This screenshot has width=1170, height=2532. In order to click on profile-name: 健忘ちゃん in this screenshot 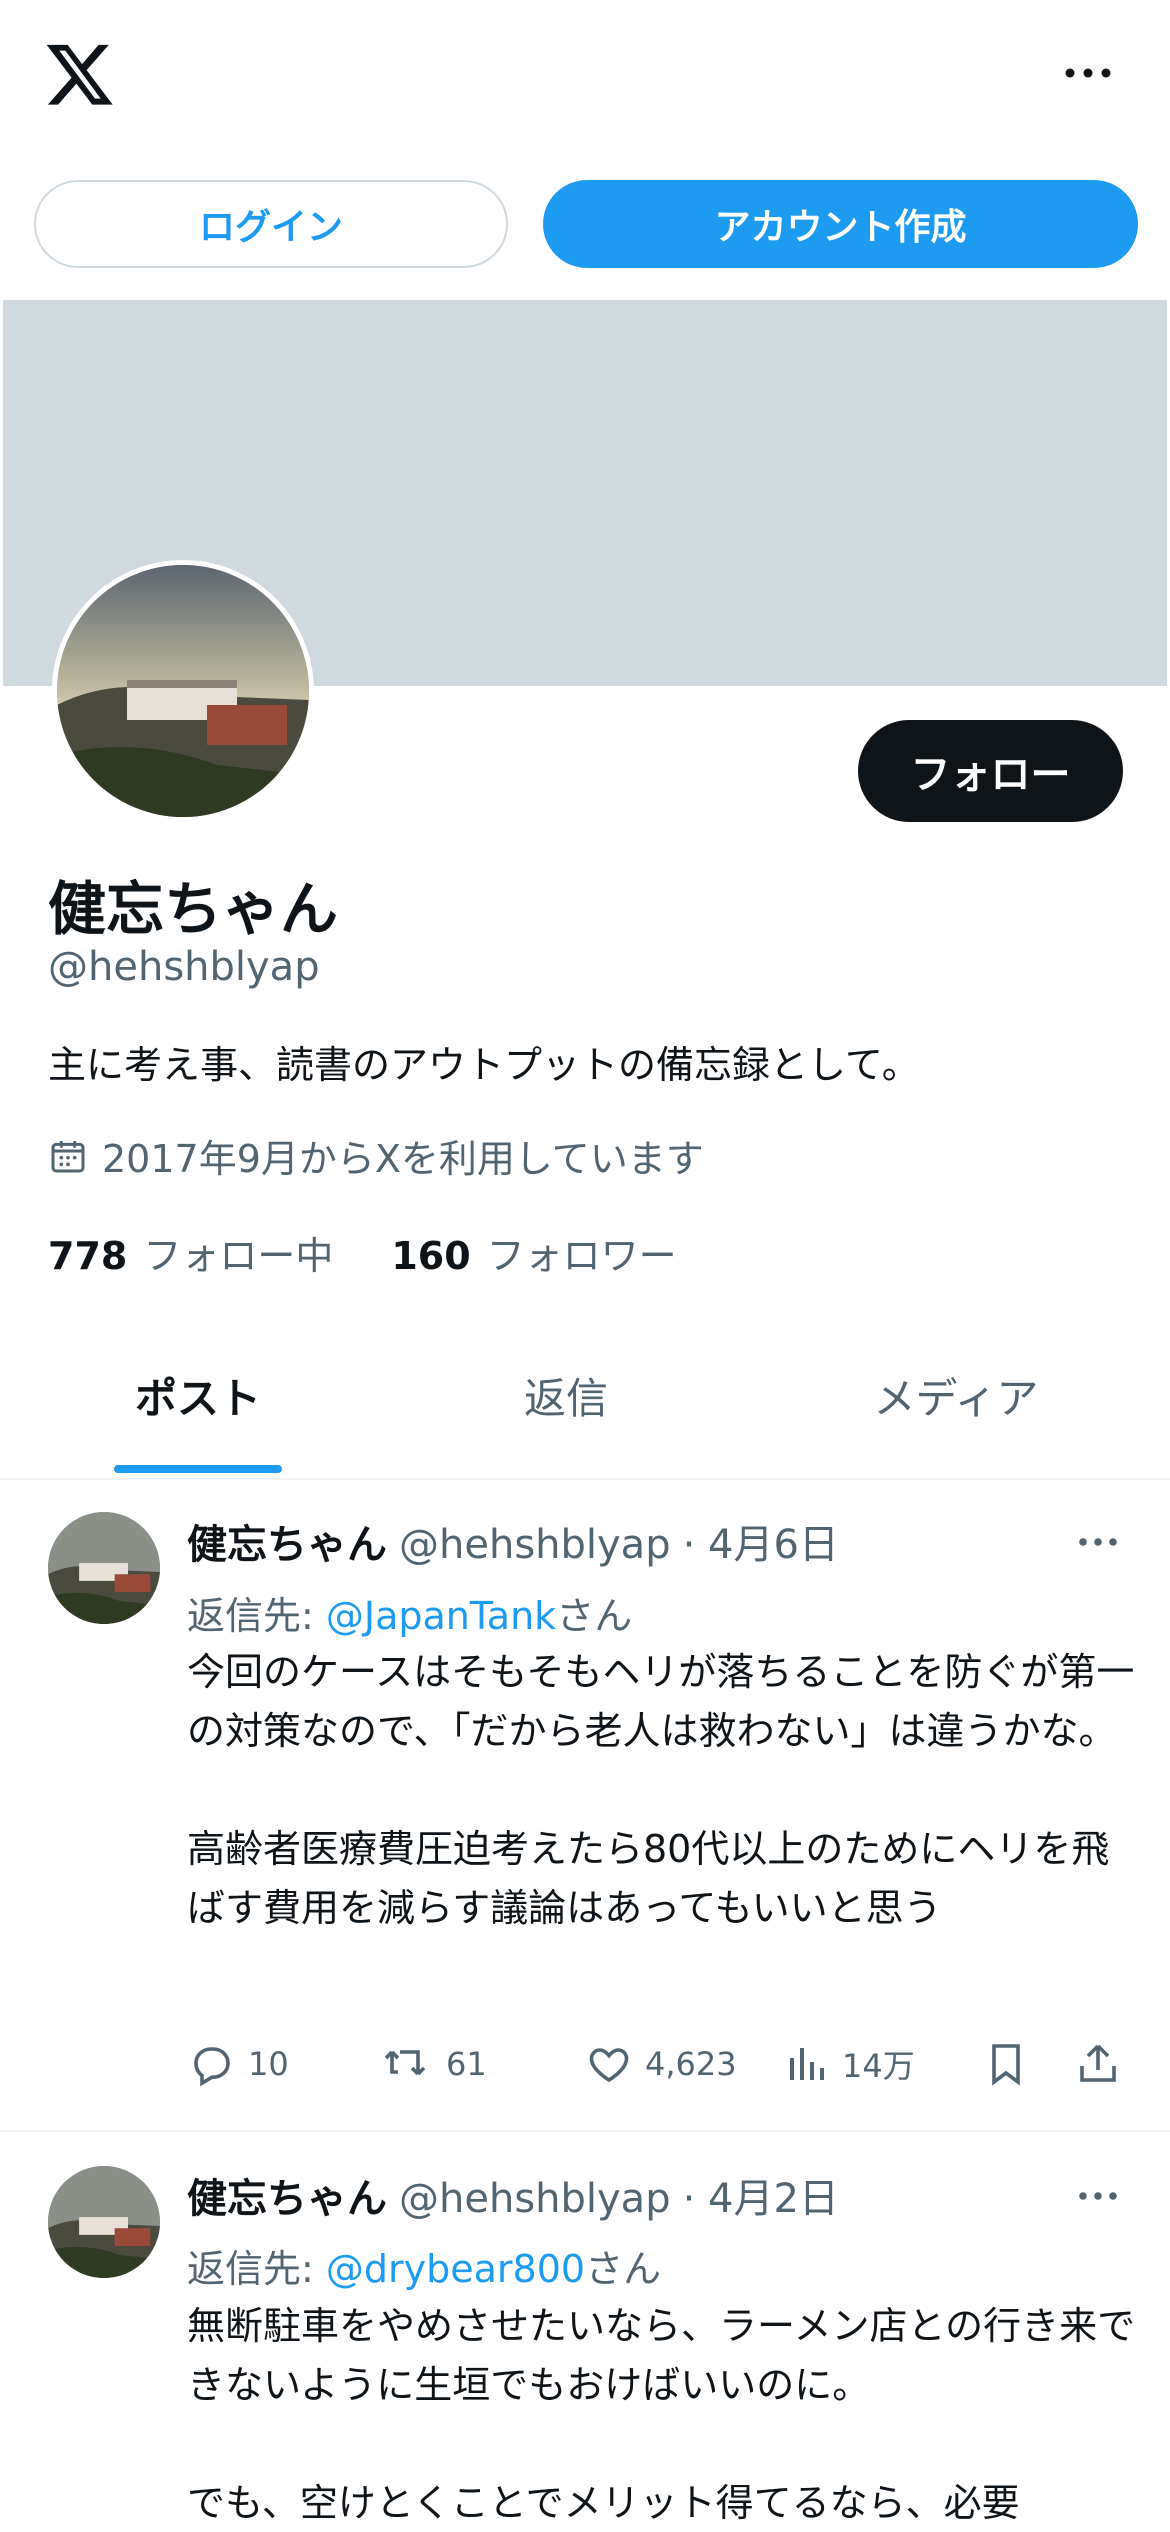, I will do `click(193, 909)`.